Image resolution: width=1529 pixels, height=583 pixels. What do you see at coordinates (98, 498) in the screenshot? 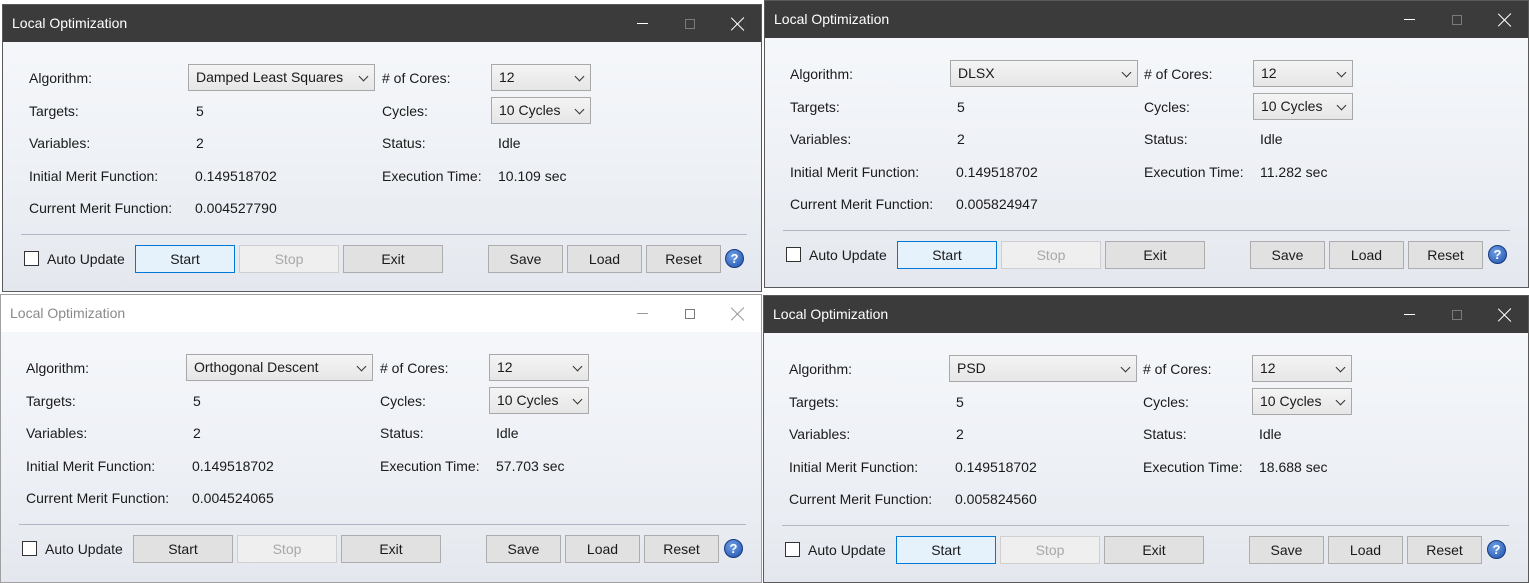
I see `current-merit-label: Current Merit Function:` at bounding box center [98, 498].